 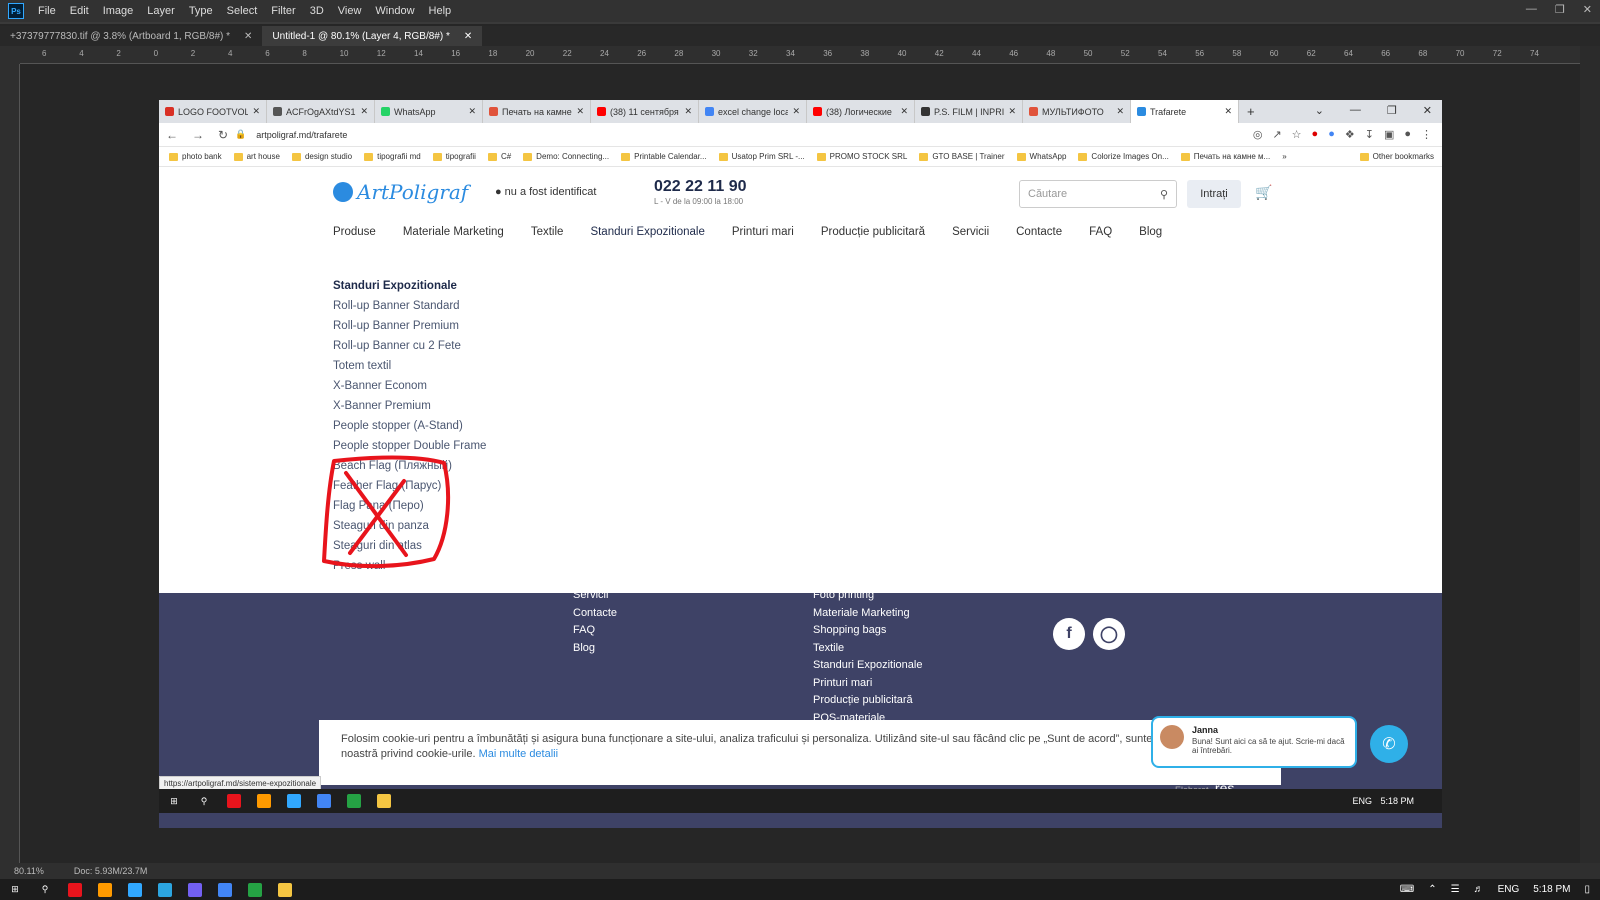 I want to click on chrome-icon, so click(x=225, y=889).